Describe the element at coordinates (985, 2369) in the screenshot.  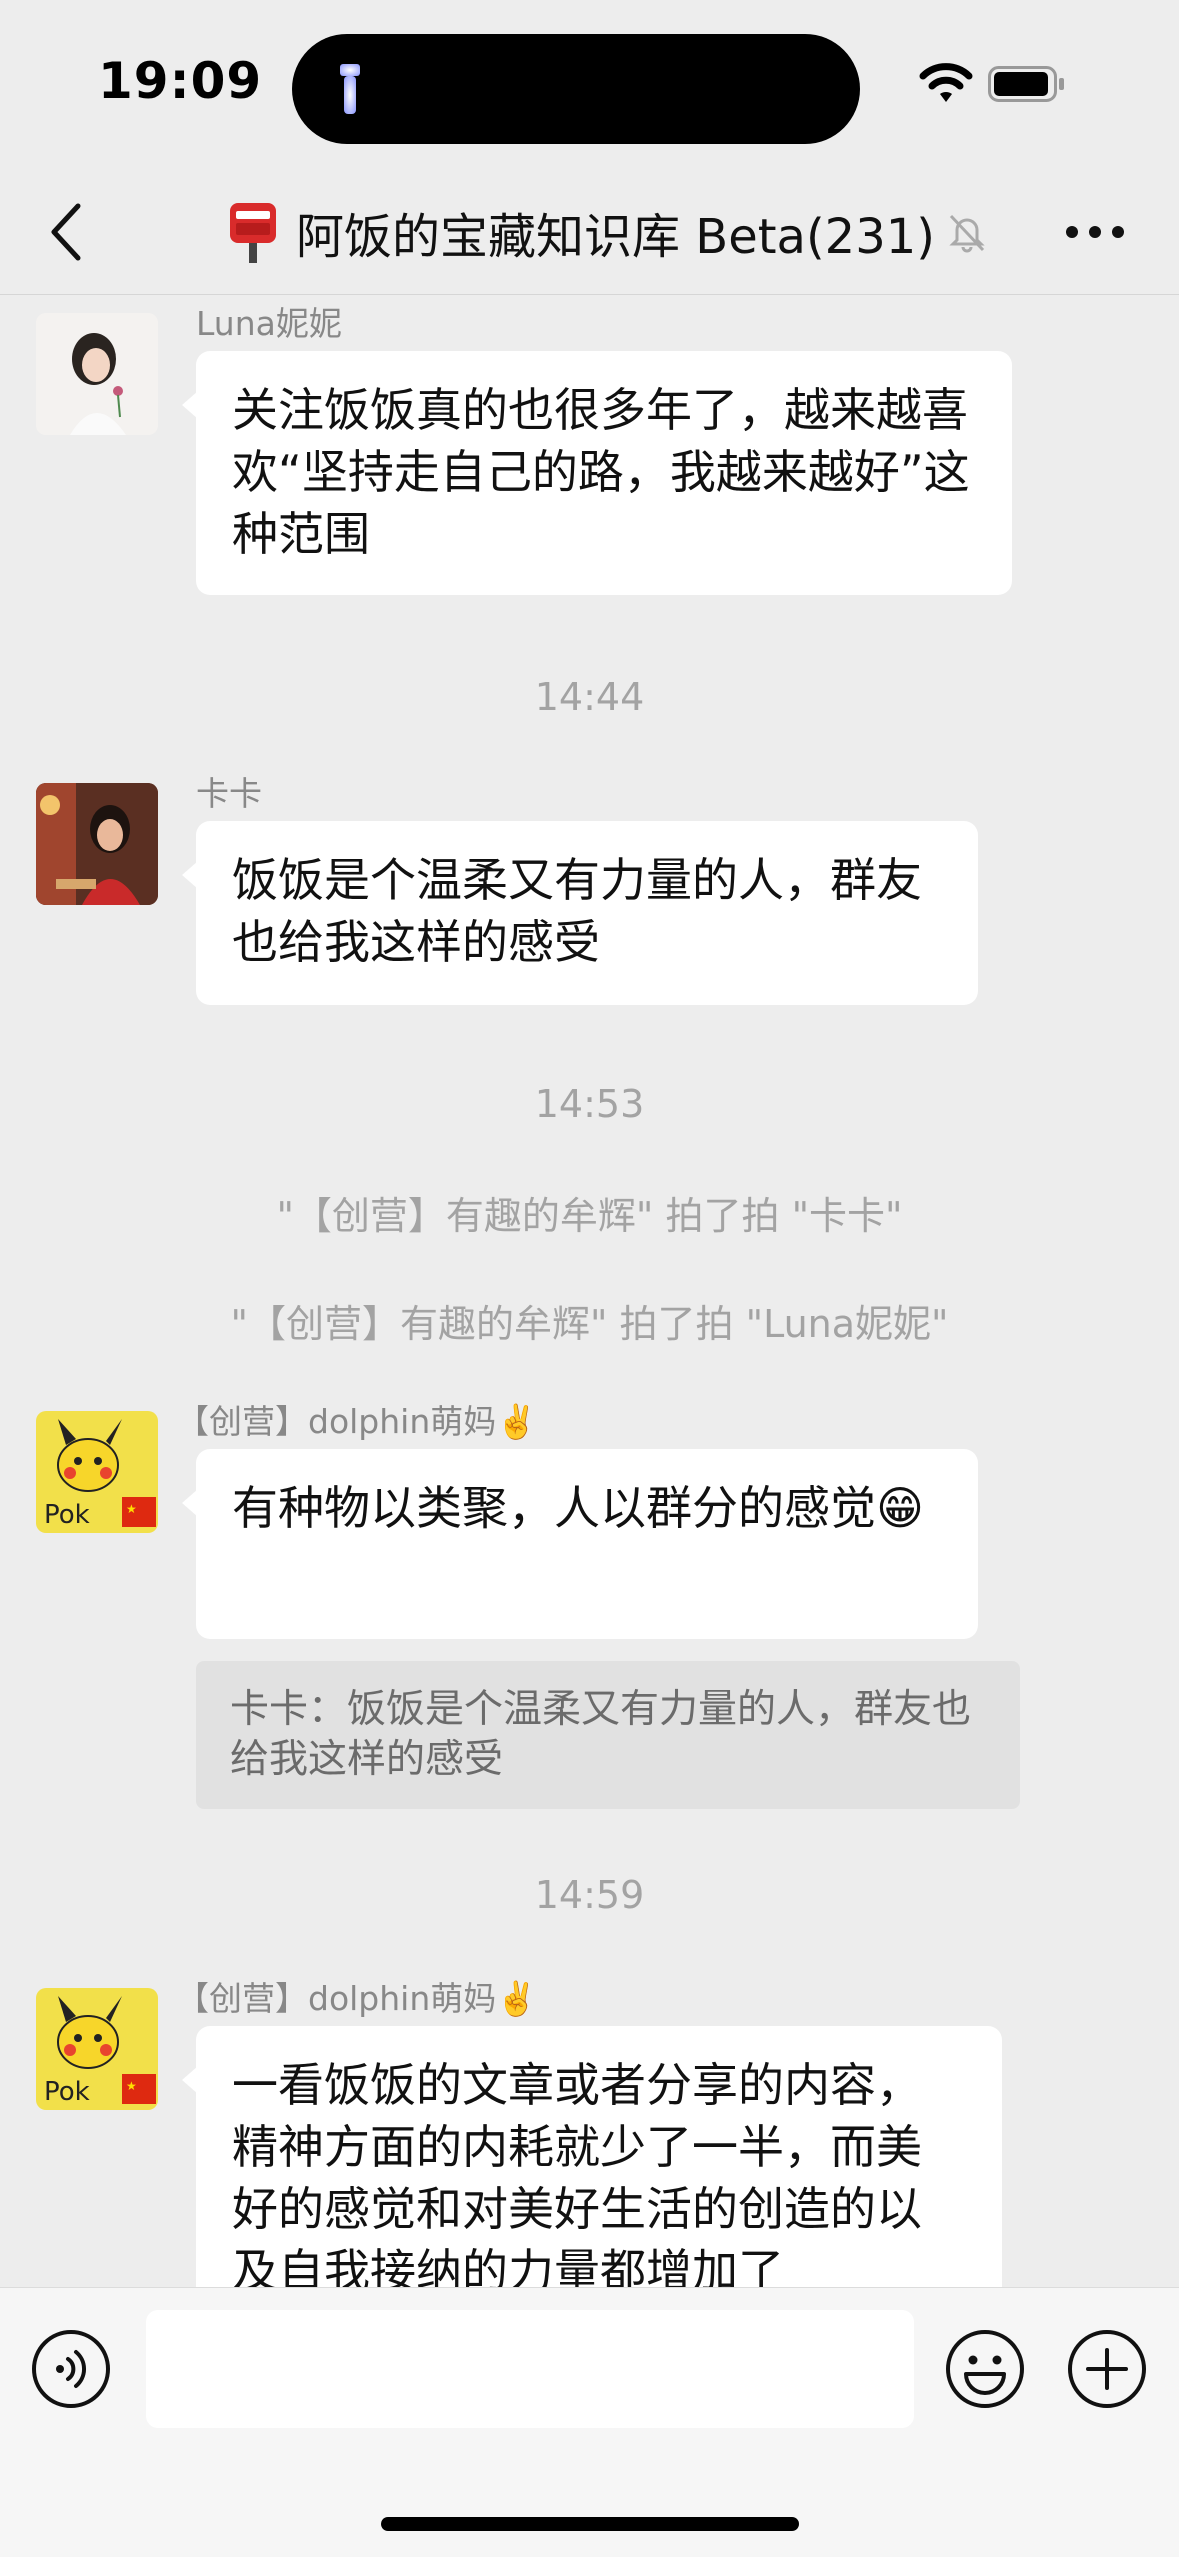
I see `emoji-icon` at that location.